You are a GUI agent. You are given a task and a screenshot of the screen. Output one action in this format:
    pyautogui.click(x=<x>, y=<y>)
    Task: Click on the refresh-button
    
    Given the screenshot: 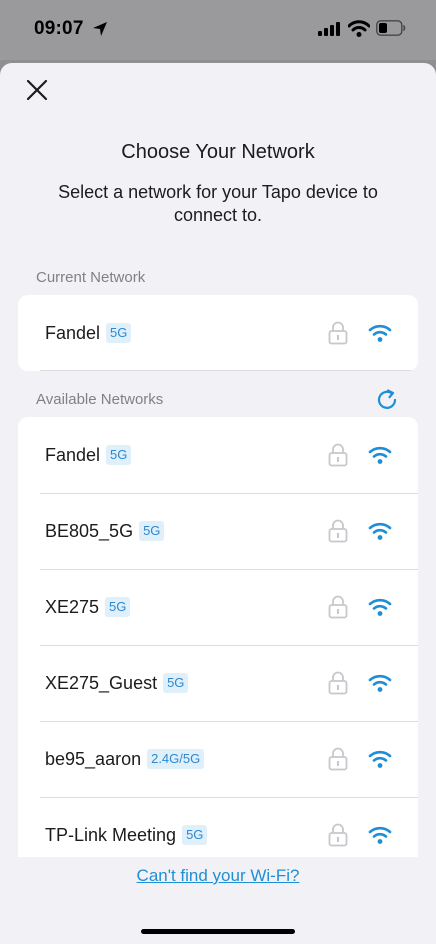 What is the action you would take?
    pyautogui.click(x=387, y=402)
    